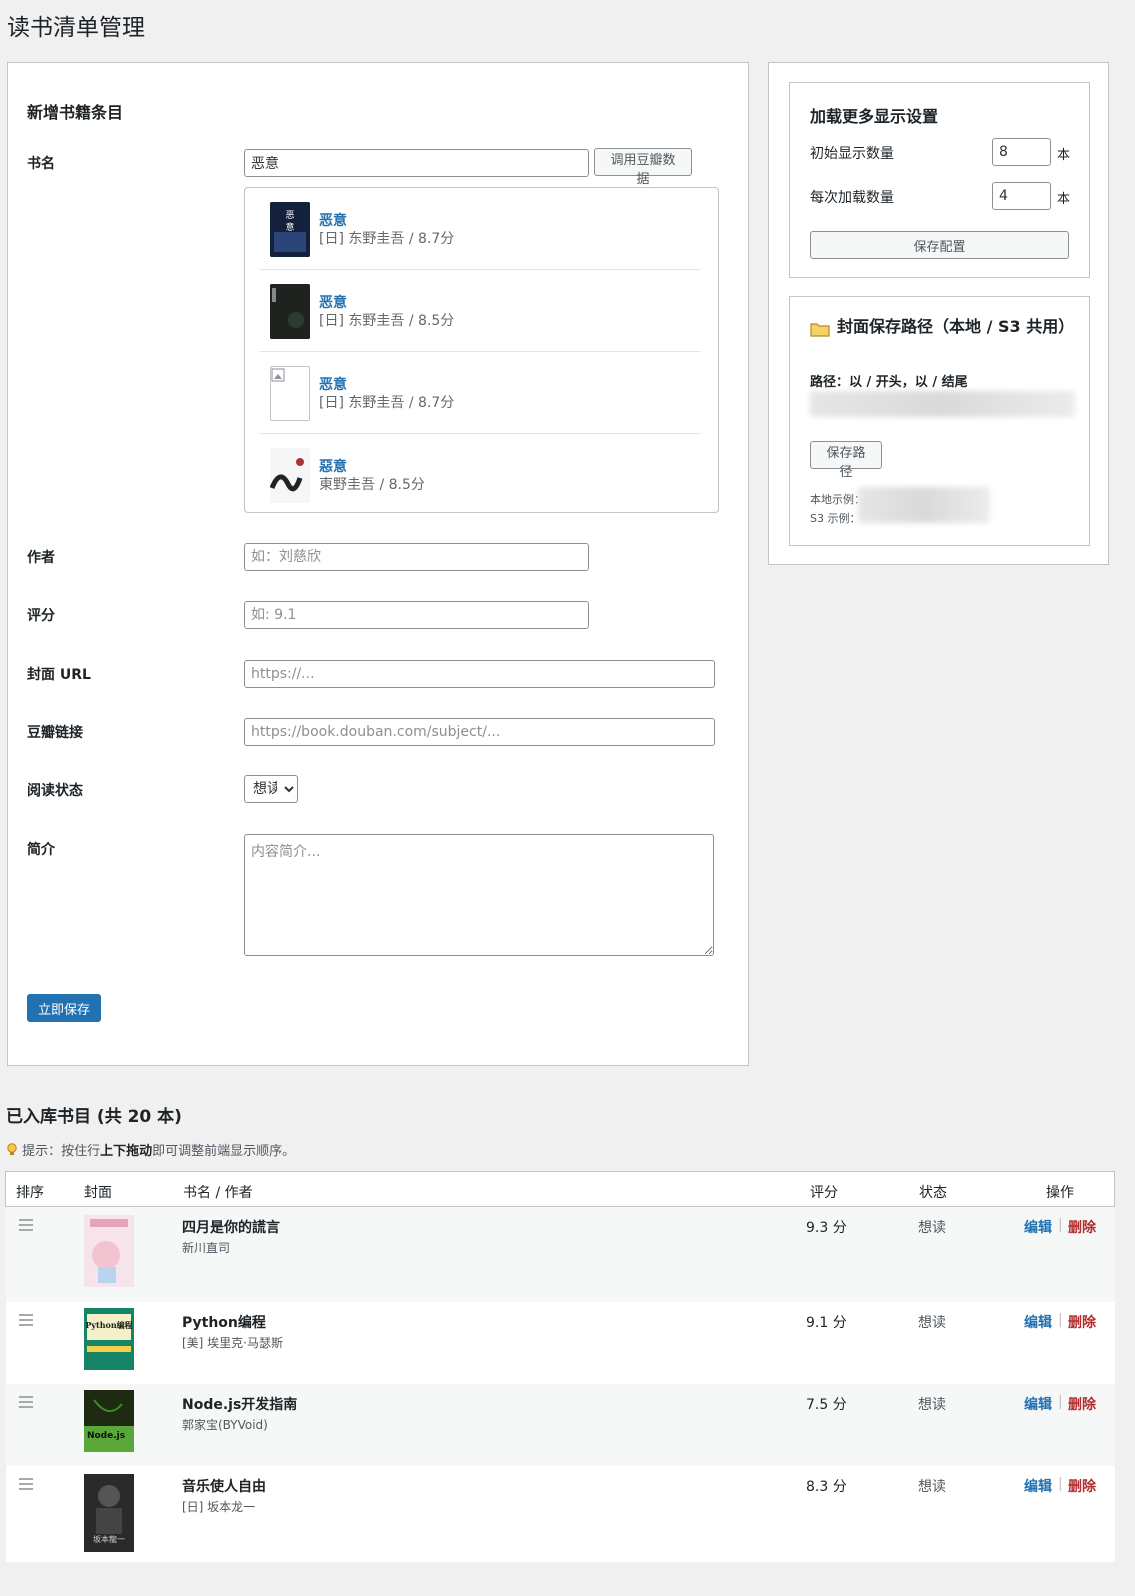 The width and height of the screenshot is (1135, 1596). What do you see at coordinates (560, 1189) in the screenshot?
I see `book-table-header: 排序 封面 书名 / 作者 评分 状态 操作` at bounding box center [560, 1189].